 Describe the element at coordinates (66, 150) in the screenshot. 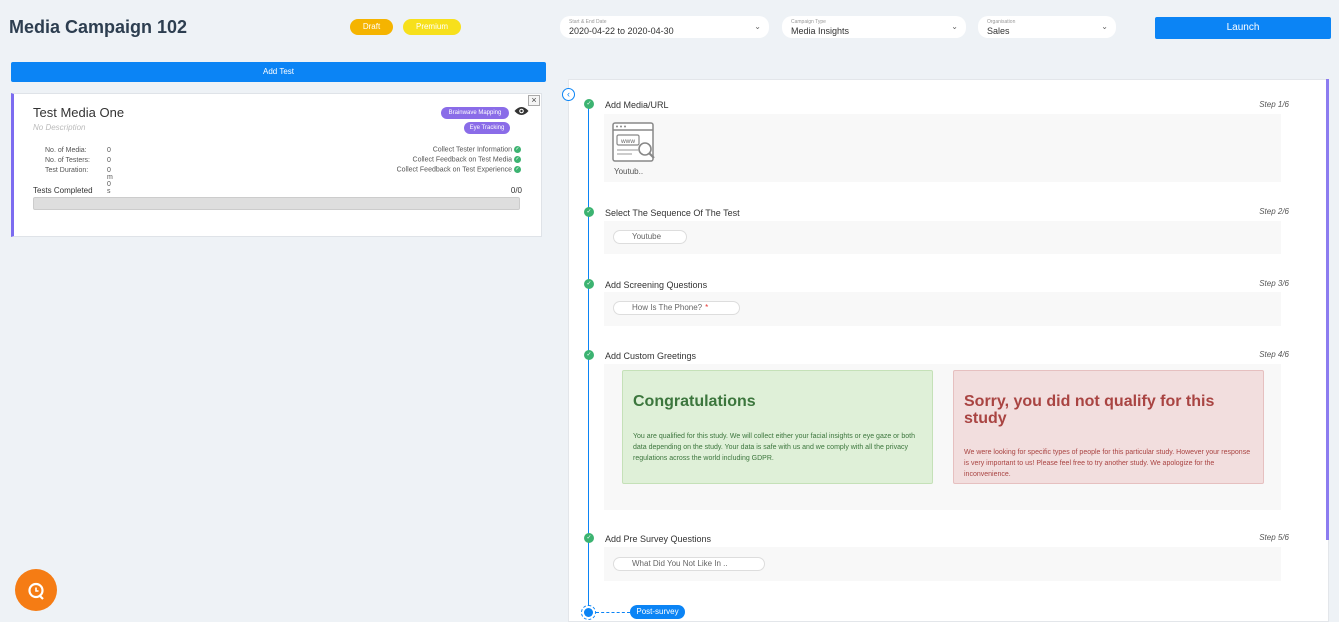

I see `stat-label: No. of Media:` at that location.